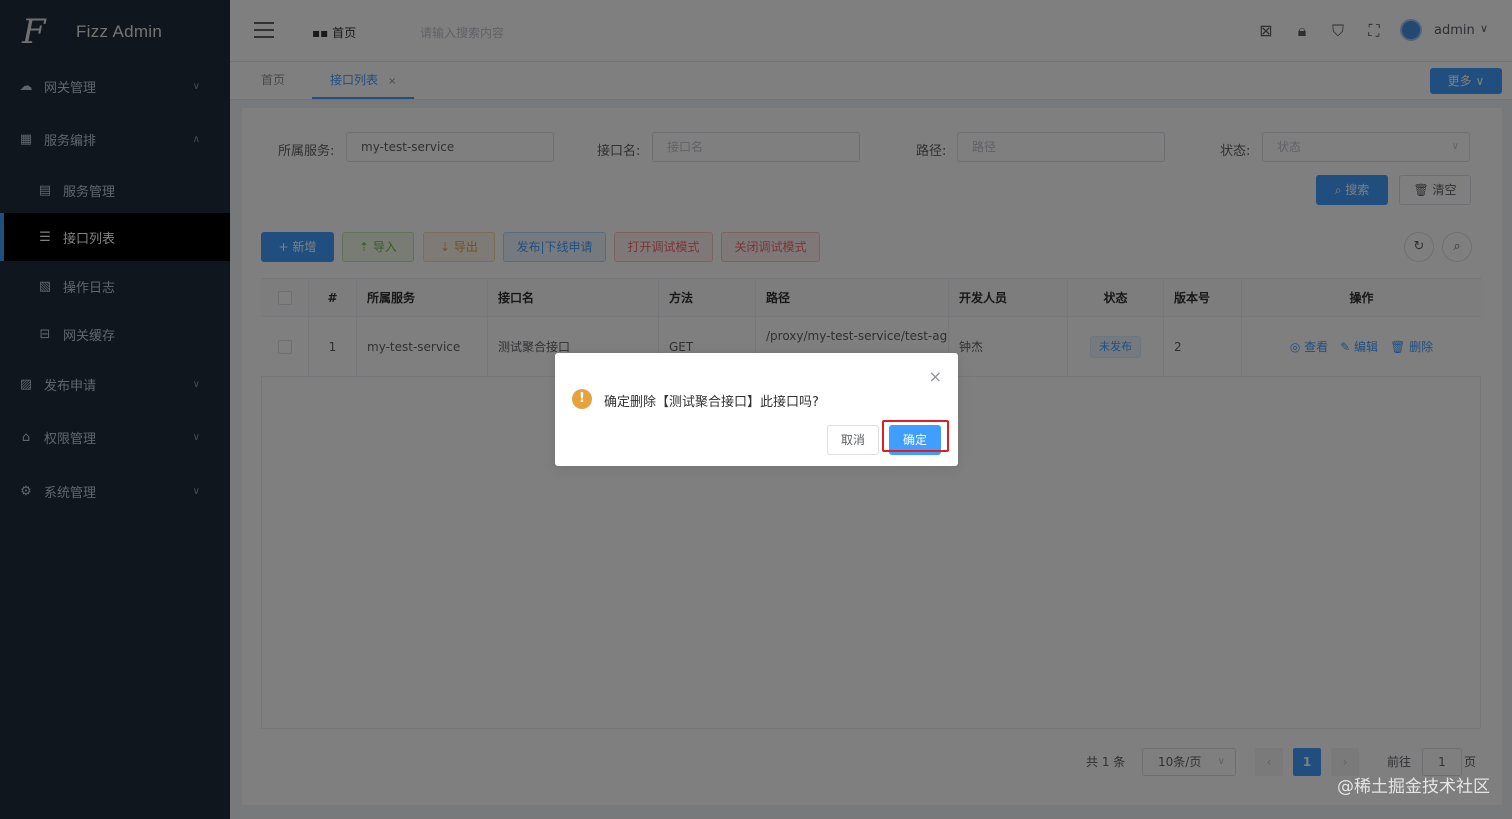 The image size is (1512, 819). Describe the element at coordinates (582, 399) in the screenshot. I see `warning-icon: !` at that location.